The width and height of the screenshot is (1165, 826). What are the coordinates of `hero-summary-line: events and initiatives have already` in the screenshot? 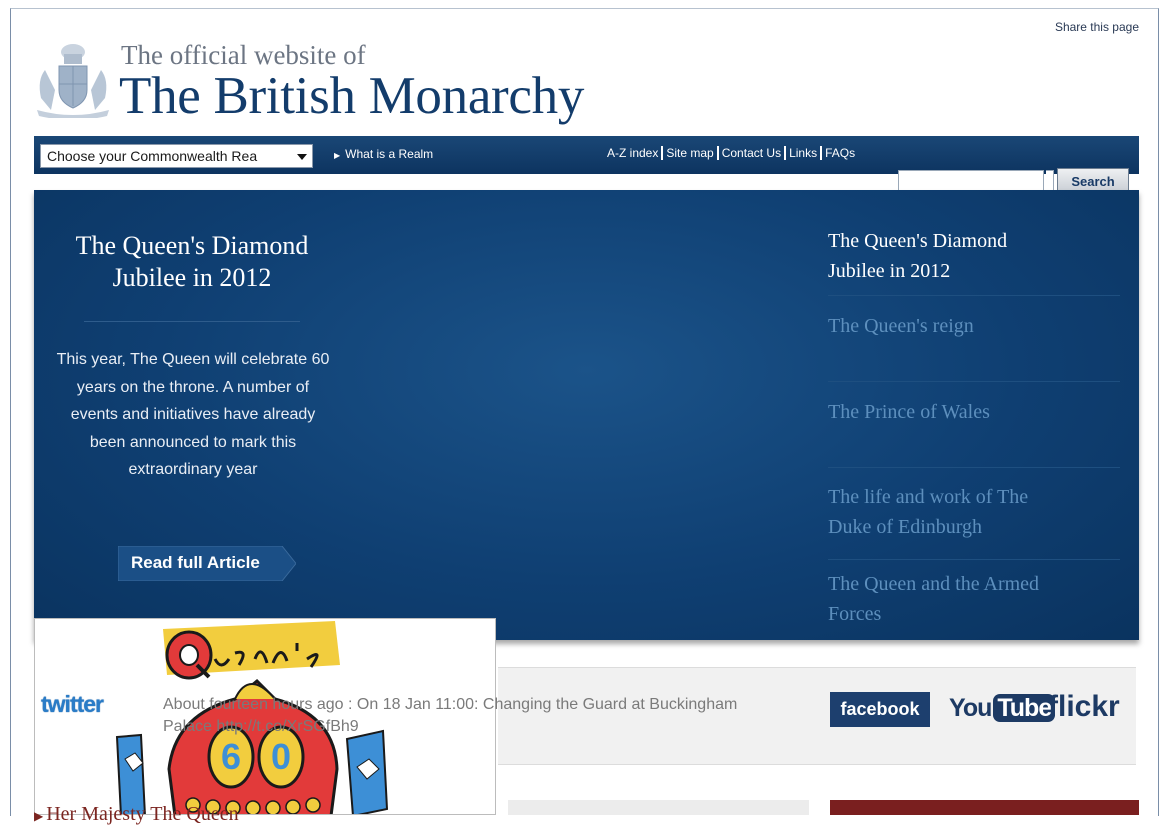 It's located at (193, 414).